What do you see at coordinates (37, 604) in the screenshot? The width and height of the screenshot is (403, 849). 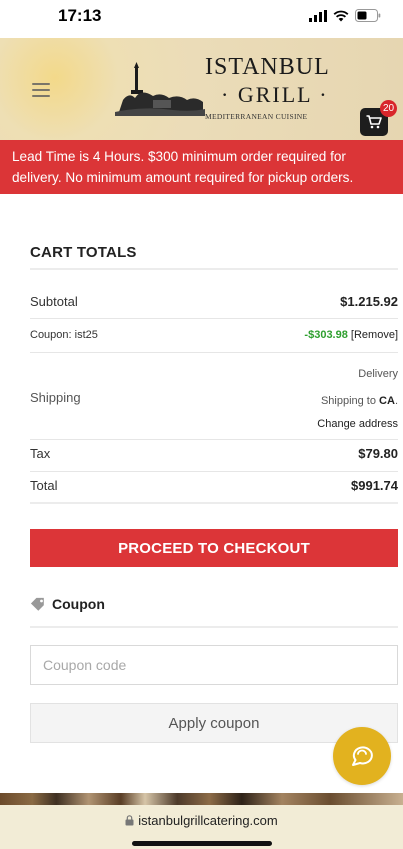 I see `tag-icon` at bounding box center [37, 604].